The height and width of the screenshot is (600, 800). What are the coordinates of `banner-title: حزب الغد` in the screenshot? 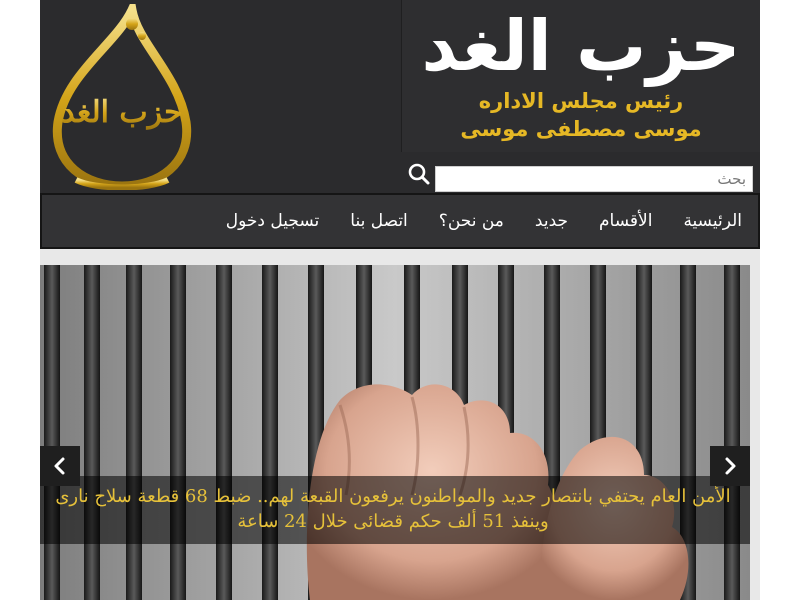 It's located at (581, 46).